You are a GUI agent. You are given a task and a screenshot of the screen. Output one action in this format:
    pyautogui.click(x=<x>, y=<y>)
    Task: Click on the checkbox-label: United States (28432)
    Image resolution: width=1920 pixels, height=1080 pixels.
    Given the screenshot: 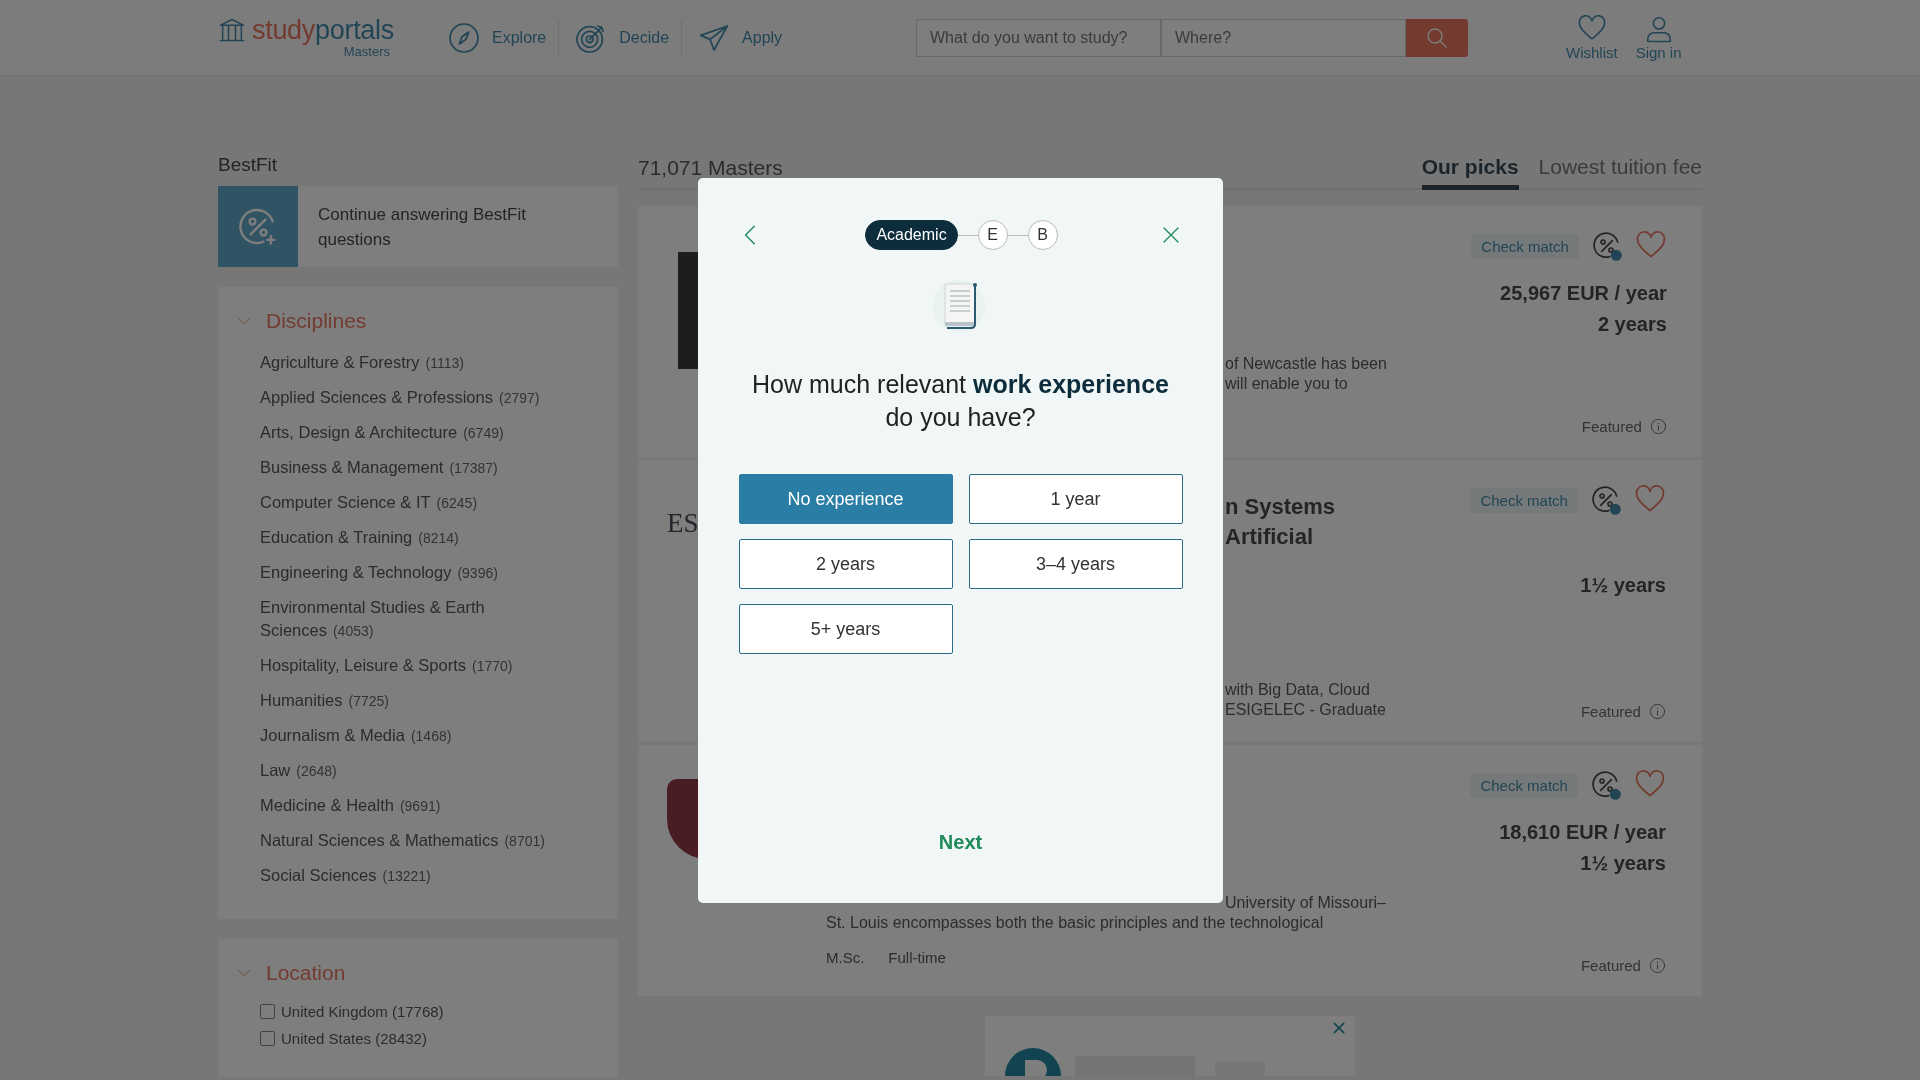 What is the action you would take?
    pyautogui.click(x=354, y=1038)
    